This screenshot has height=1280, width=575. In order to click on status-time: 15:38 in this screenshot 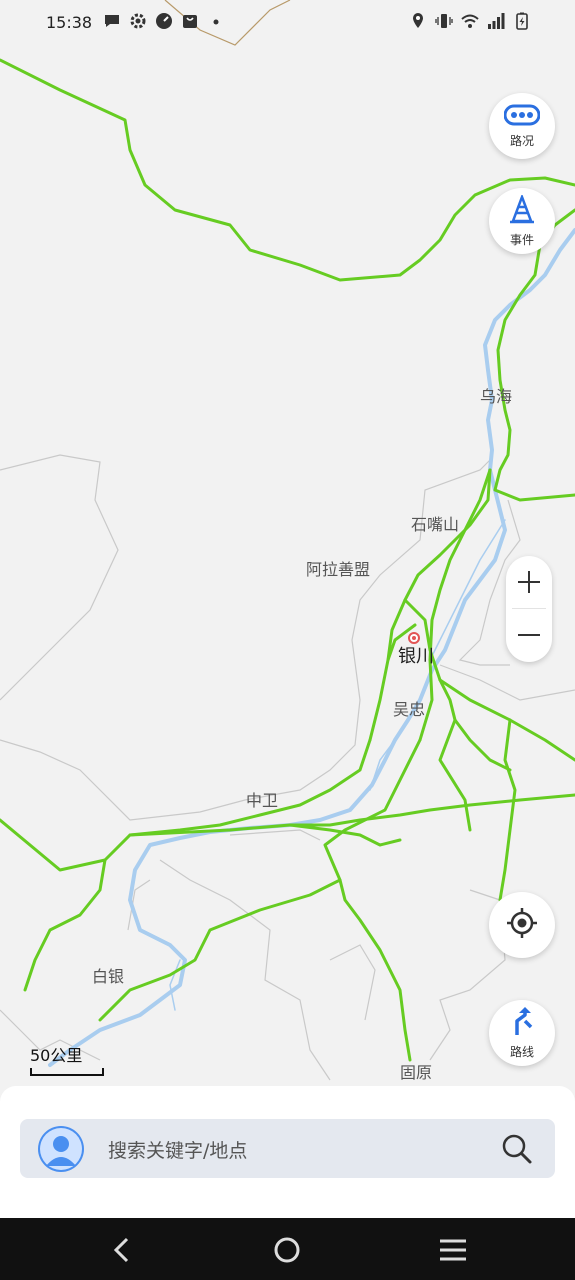, I will do `click(69, 22)`.